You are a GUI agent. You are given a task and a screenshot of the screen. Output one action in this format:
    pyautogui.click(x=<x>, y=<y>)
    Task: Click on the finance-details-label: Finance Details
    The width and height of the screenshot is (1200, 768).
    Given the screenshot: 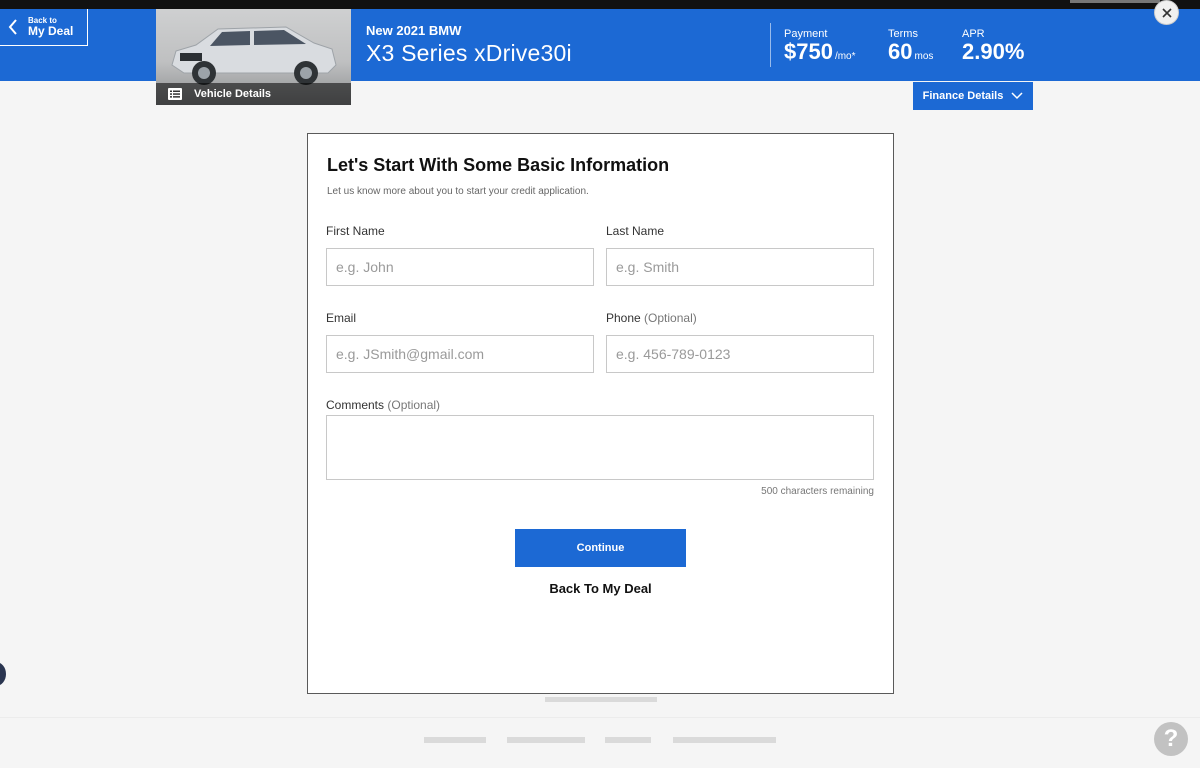 What is the action you would take?
    pyautogui.click(x=963, y=96)
    